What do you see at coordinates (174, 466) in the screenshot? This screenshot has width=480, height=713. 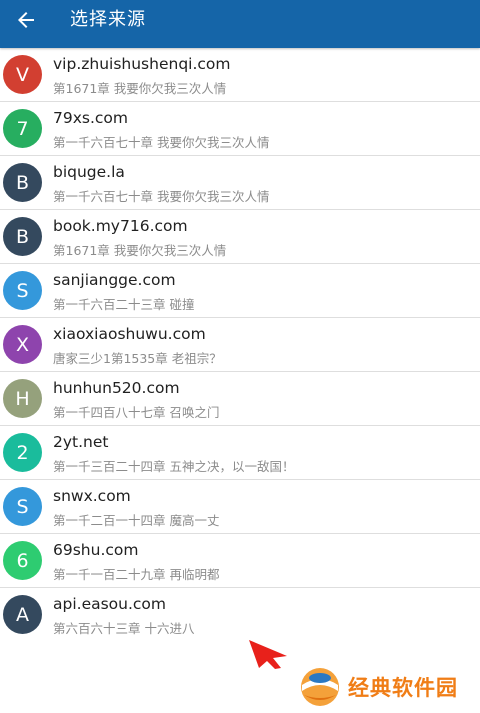 I see `latest-chapter: 第一千三百二十四章 五神之决，以一敌国！` at bounding box center [174, 466].